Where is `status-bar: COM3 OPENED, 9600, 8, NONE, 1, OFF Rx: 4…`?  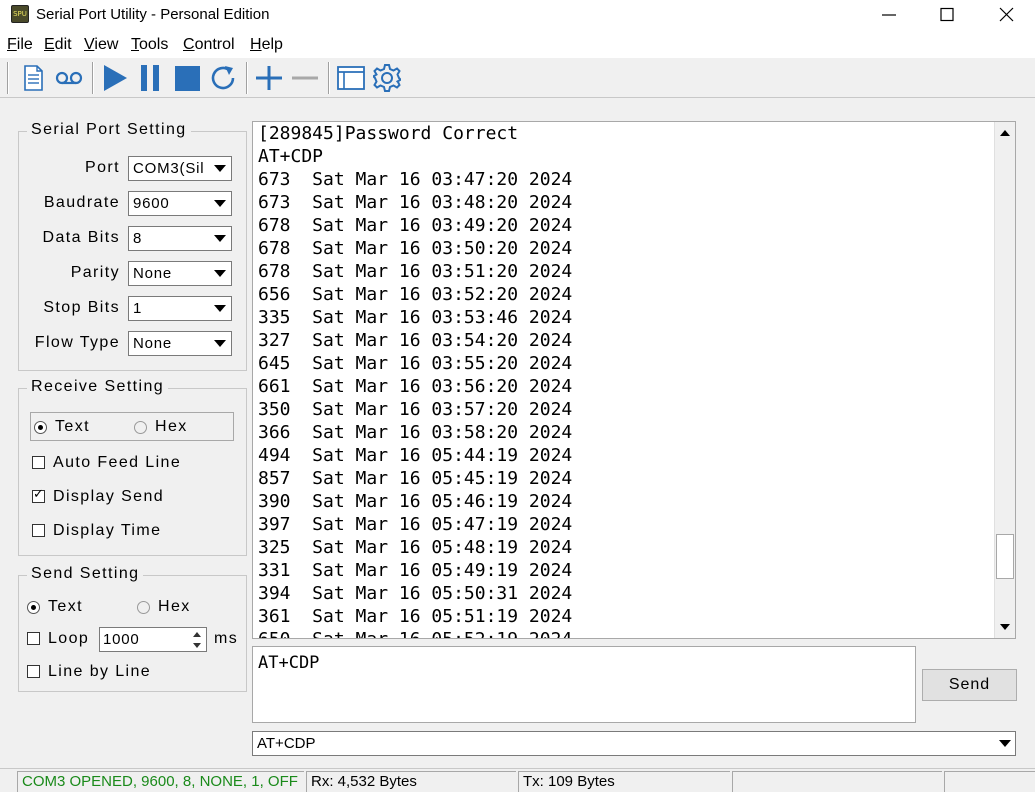
status-bar: COM3 OPENED, 9600, 8, NONE, 1, OFF Rx: 4… is located at coordinates (517, 780).